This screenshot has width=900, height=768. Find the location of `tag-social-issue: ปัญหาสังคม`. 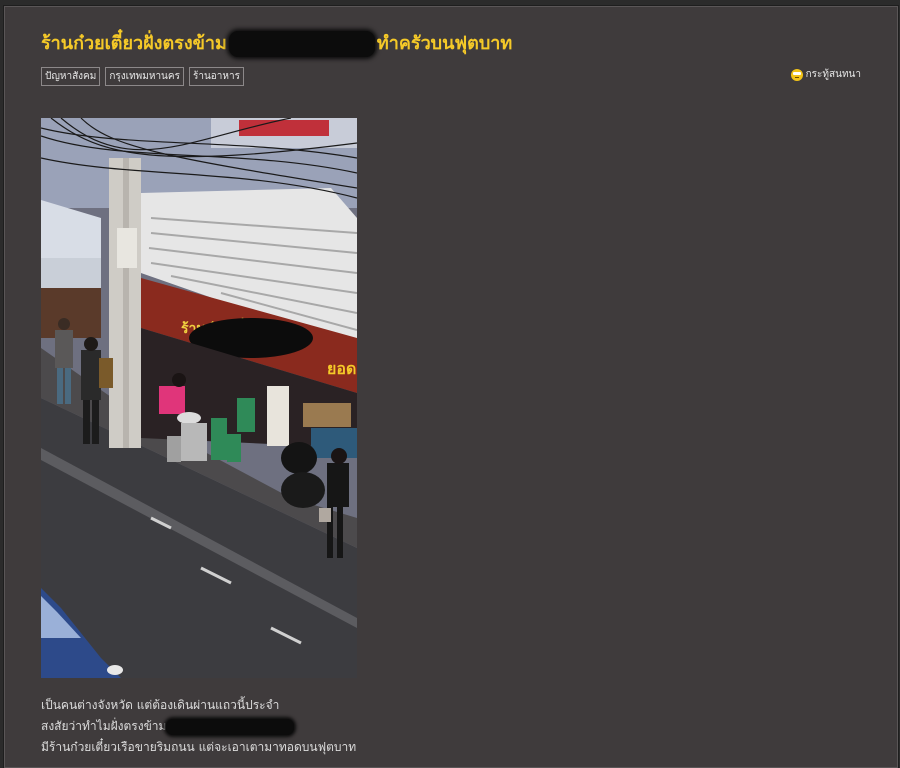

tag-social-issue: ปัญหาสังคม is located at coordinates (71, 76).